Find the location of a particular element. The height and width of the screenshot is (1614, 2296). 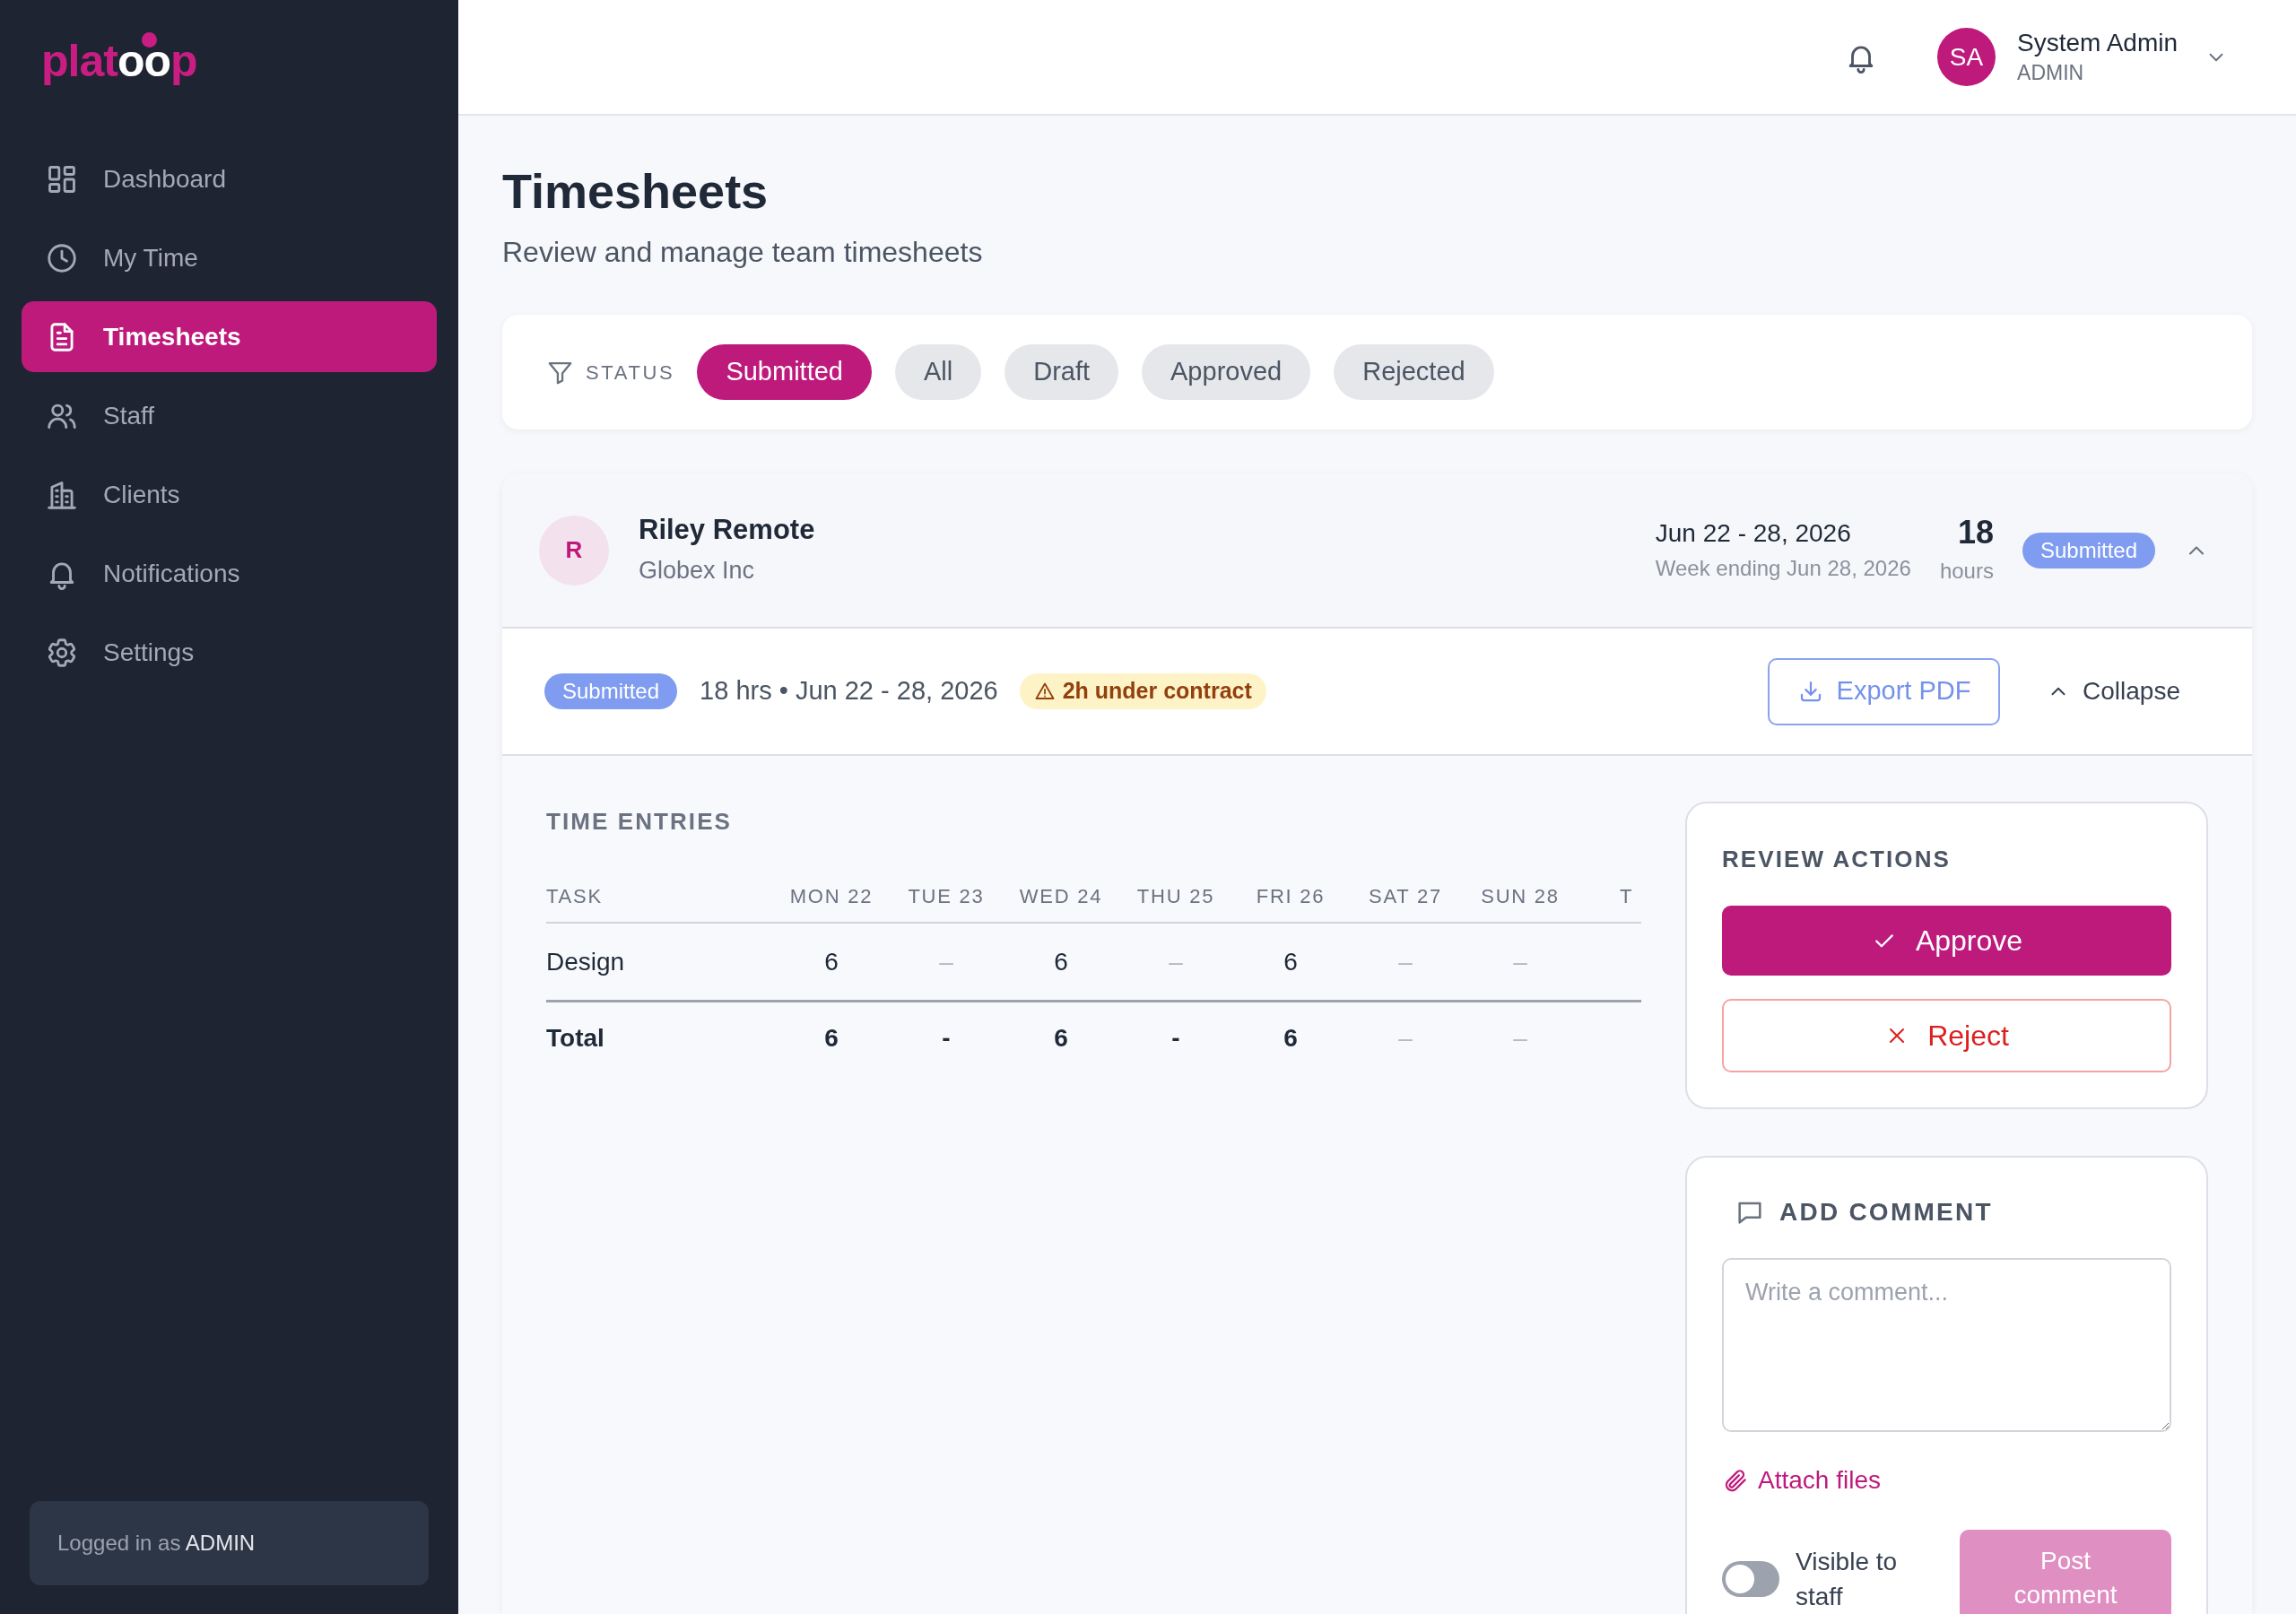

sidebar-item: Dashboard is located at coordinates (229, 178).